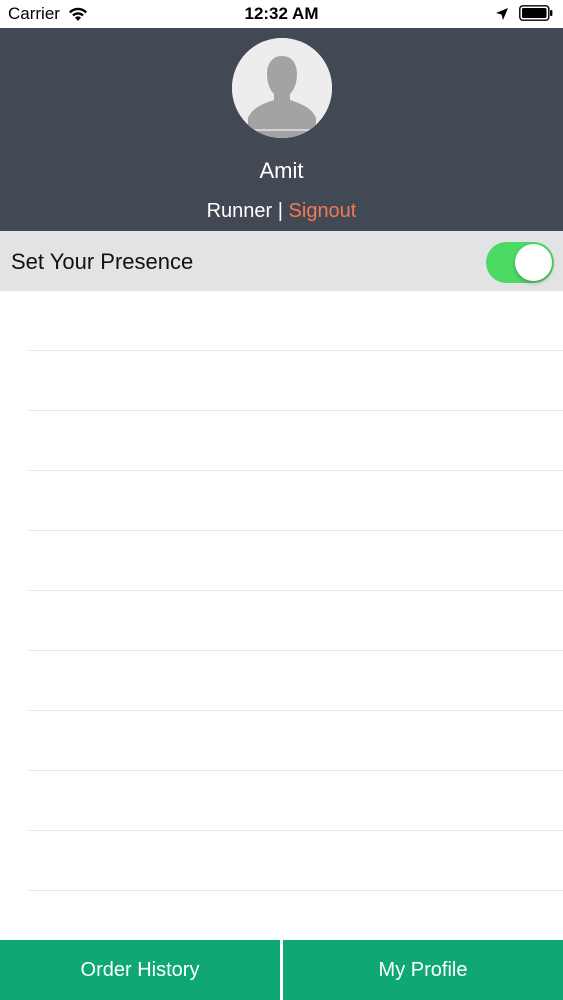 The image size is (563, 1000). What do you see at coordinates (323, 211) in the screenshot?
I see `signout-link: Signout` at bounding box center [323, 211].